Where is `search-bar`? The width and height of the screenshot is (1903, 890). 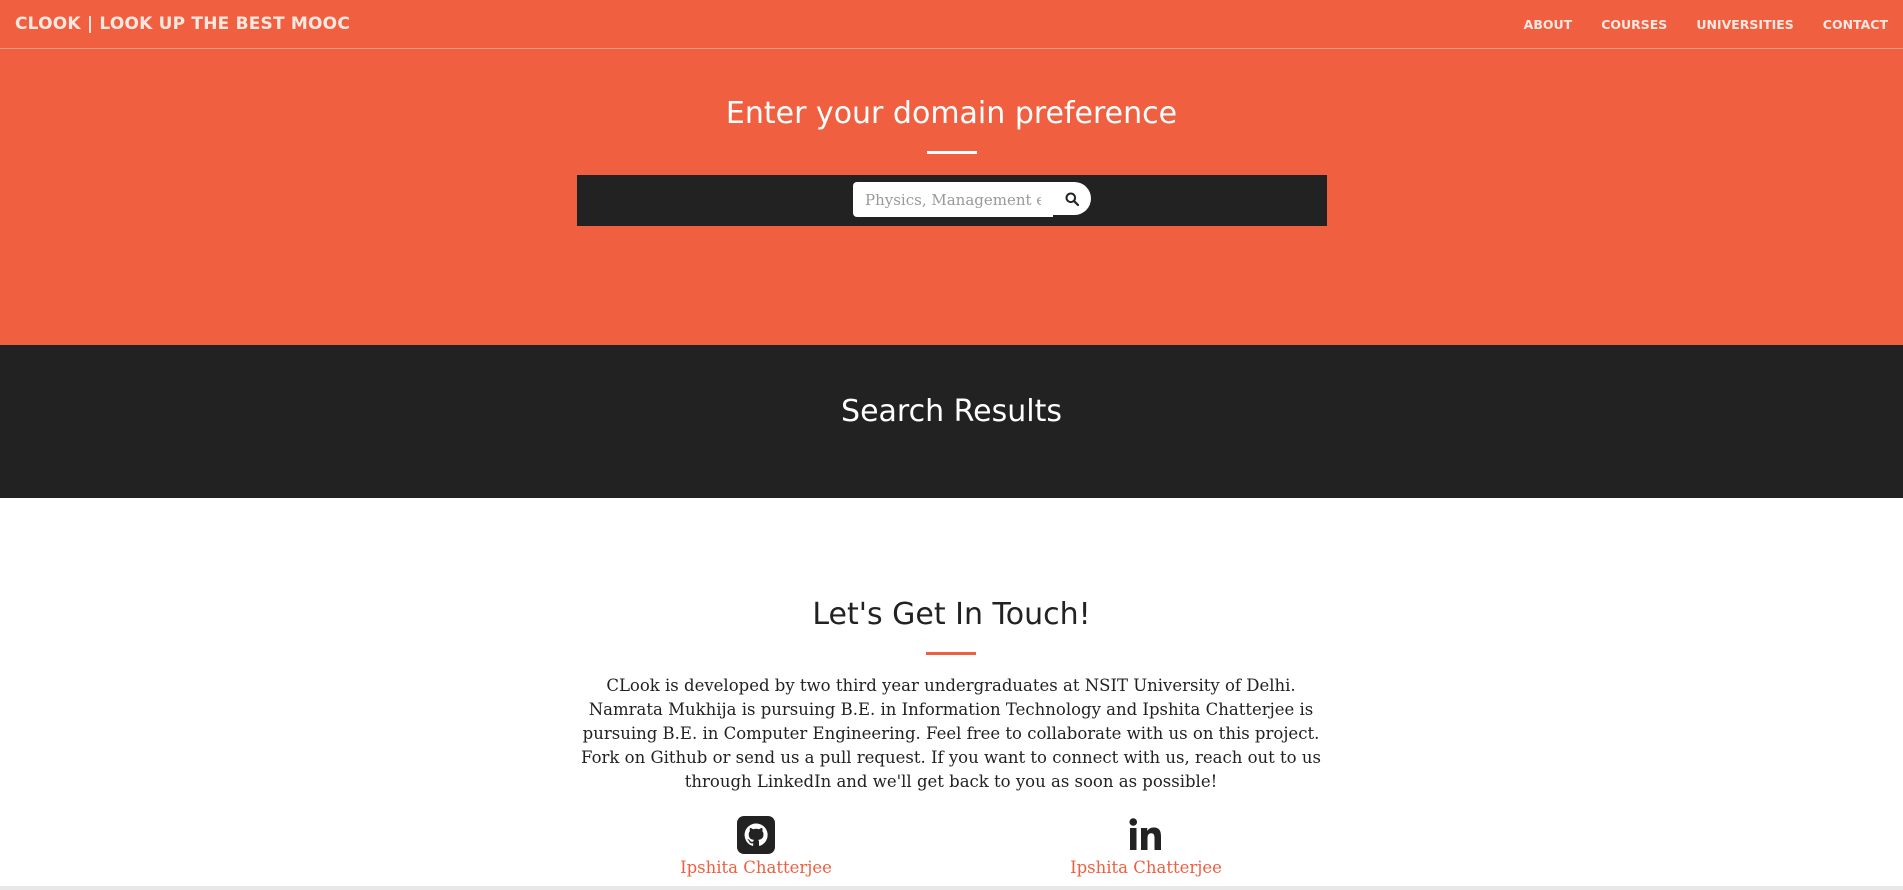
search-bar is located at coordinates (952, 200).